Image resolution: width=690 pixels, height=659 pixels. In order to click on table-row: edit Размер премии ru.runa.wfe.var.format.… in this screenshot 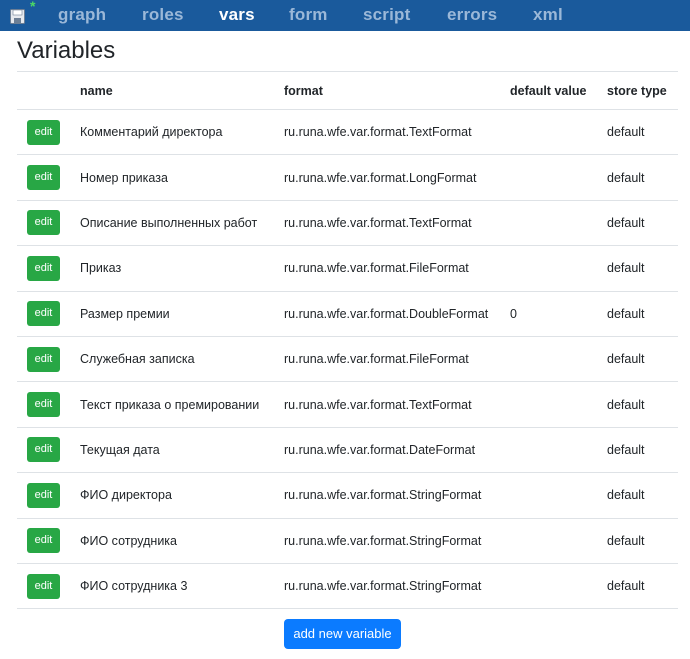, I will do `click(347, 313)`.